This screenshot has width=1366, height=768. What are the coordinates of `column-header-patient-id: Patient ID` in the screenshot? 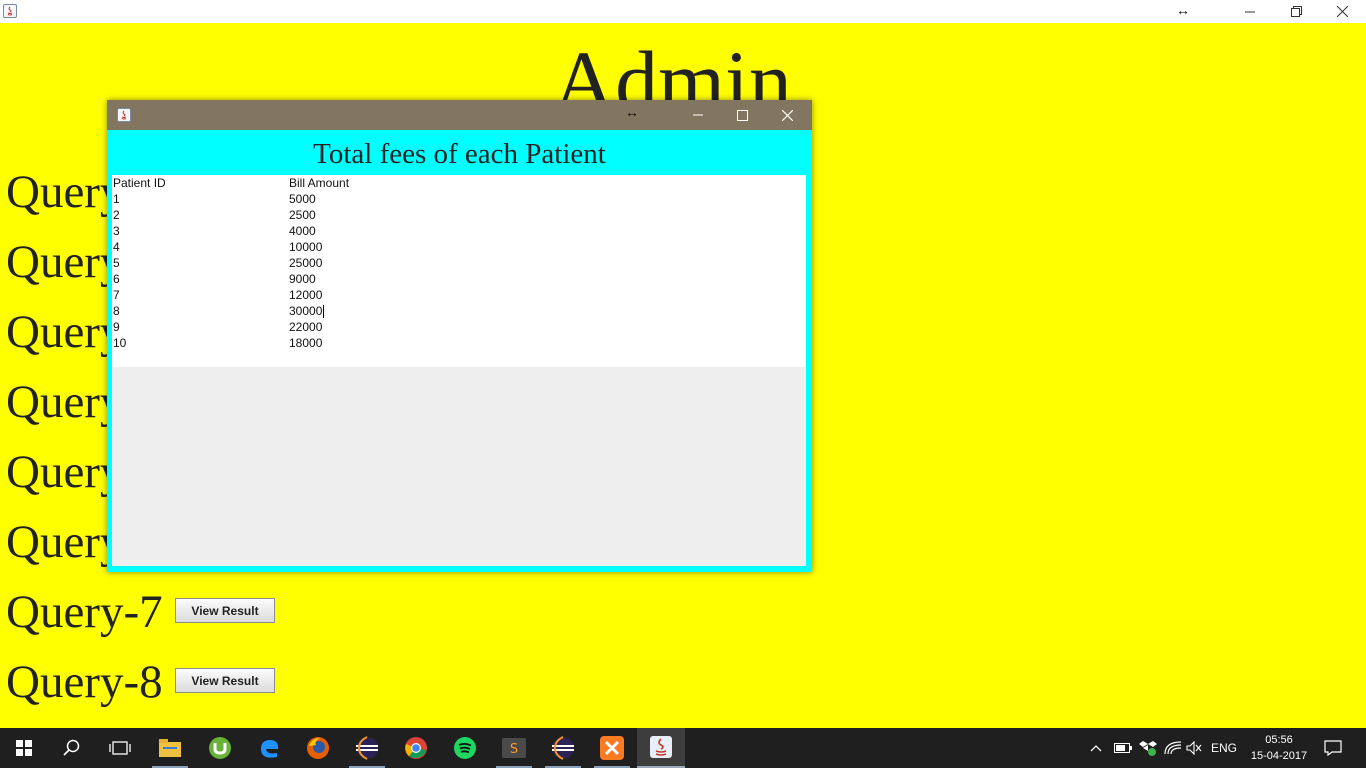 It's located at (139, 183).